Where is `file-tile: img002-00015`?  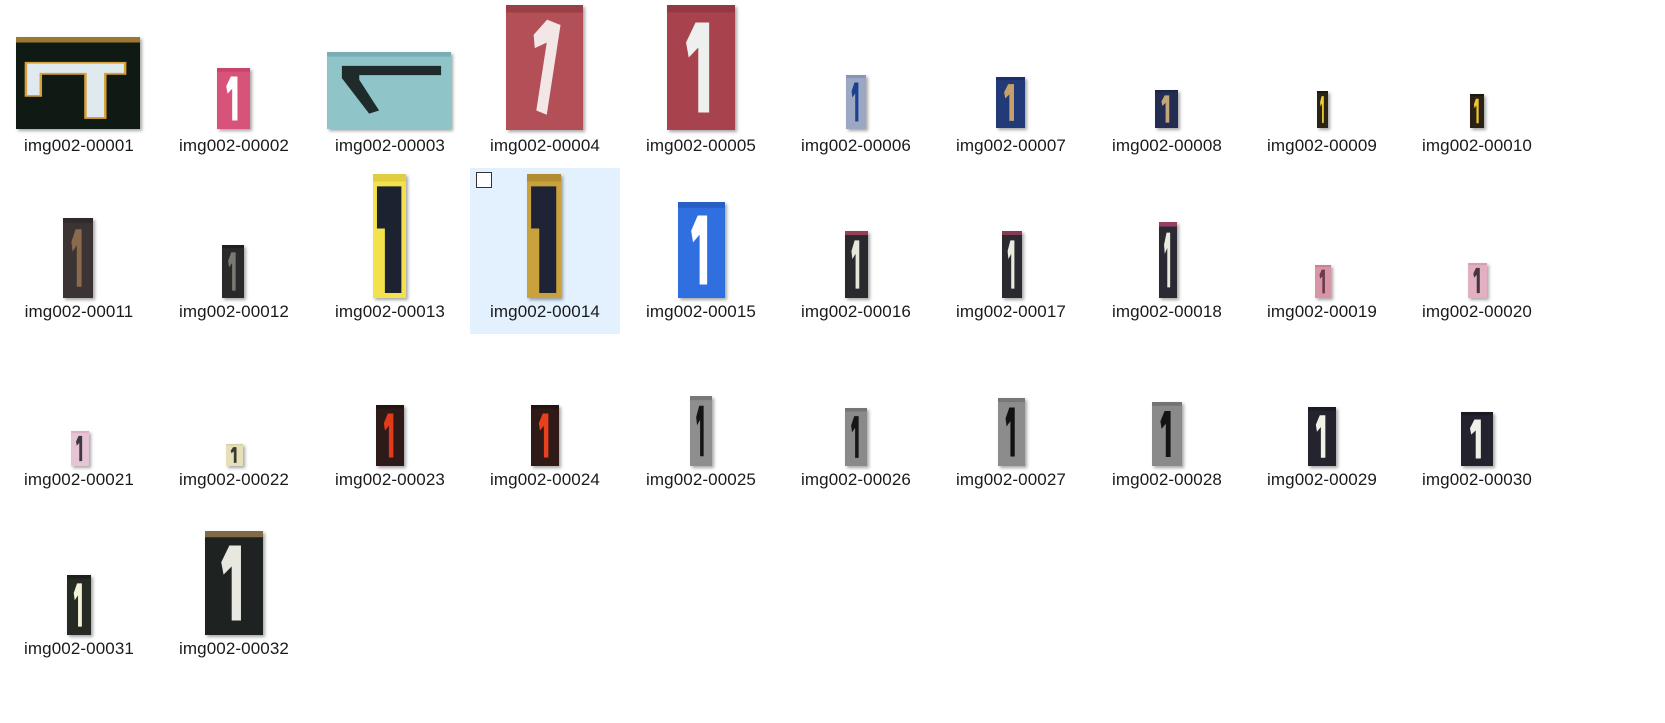 file-tile: img002-00015 is located at coordinates (701, 251).